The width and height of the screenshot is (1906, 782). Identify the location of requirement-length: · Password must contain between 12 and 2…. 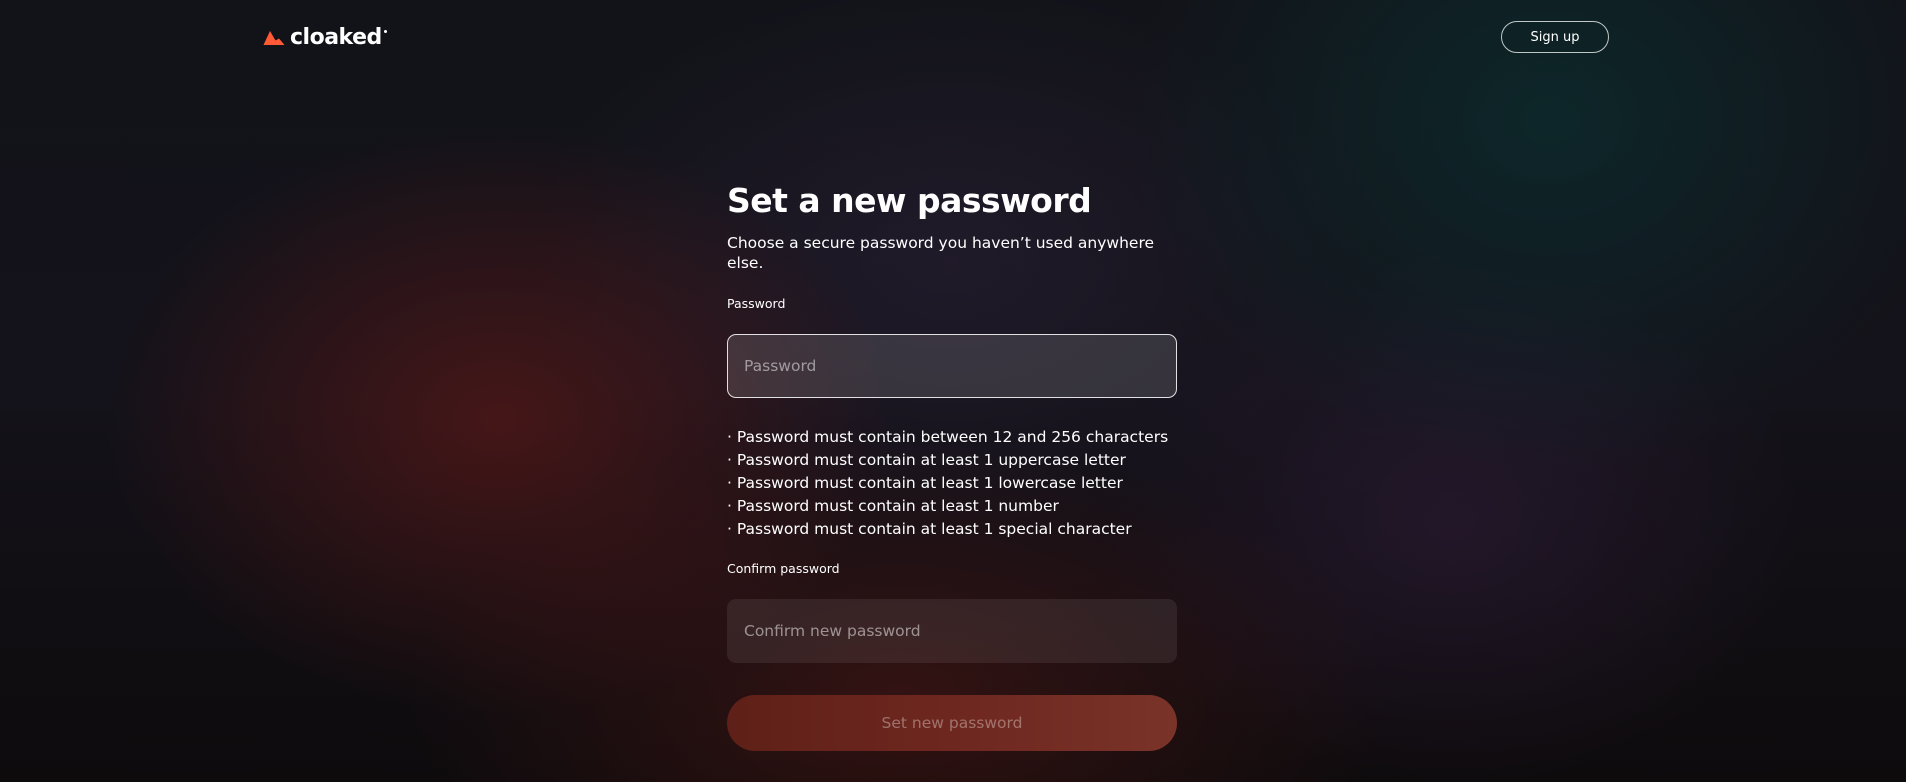
(948, 437).